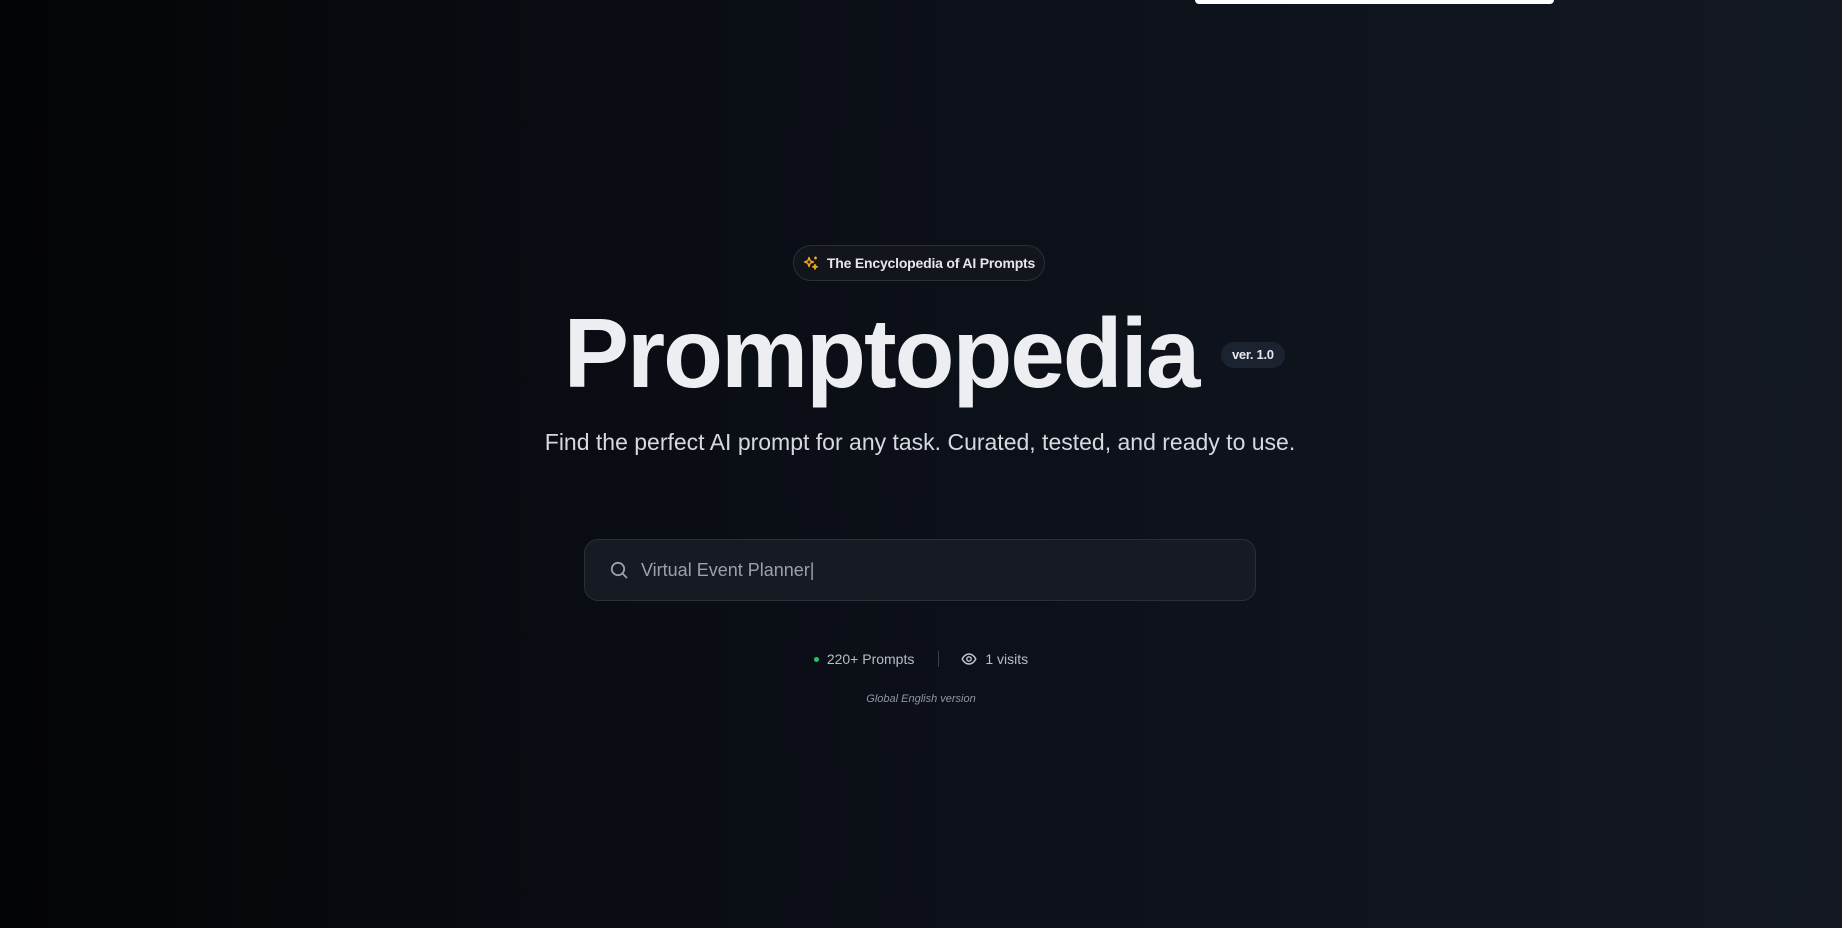  Describe the element at coordinates (1253, 355) in the screenshot. I see `version-badge: ver. 1.0` at that location.